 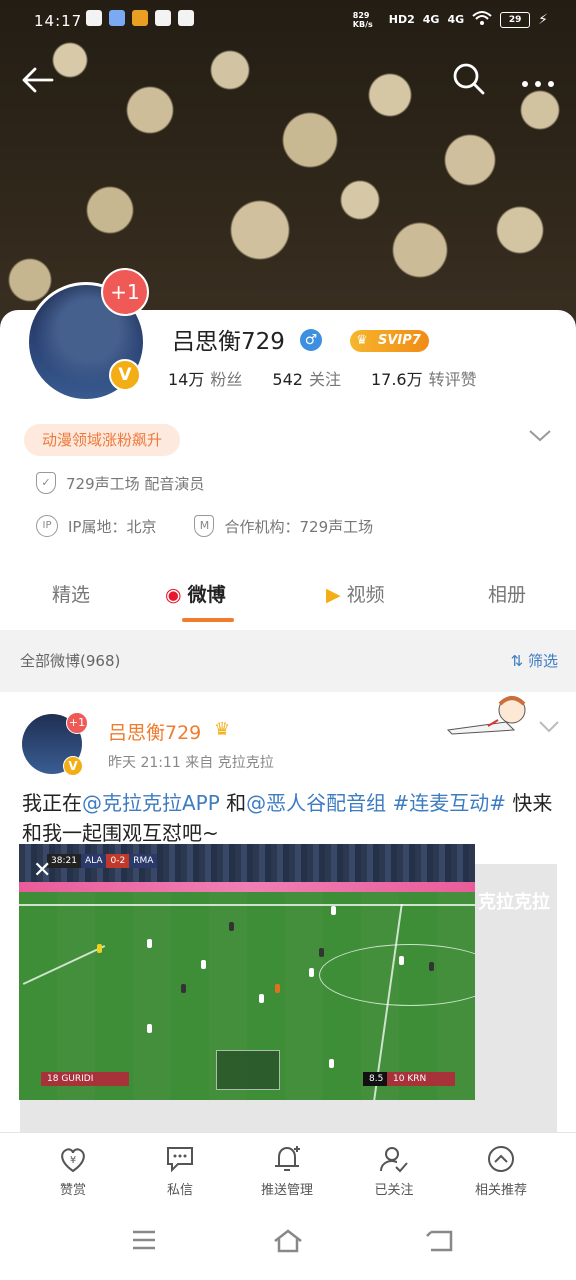 I want to click on more-button, so click(x=538, y=83).